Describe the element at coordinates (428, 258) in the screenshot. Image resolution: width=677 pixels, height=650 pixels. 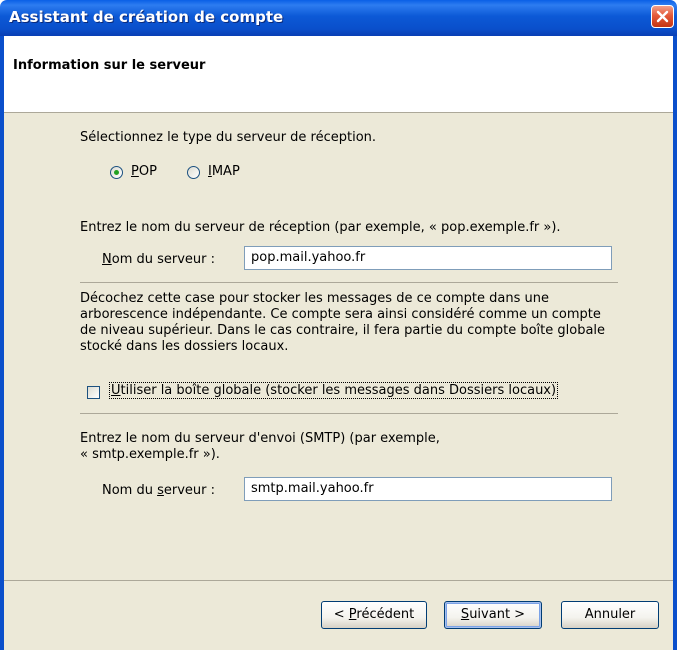
I see `incoming-server-input: pop.mail.yahoo.fr` at that location.